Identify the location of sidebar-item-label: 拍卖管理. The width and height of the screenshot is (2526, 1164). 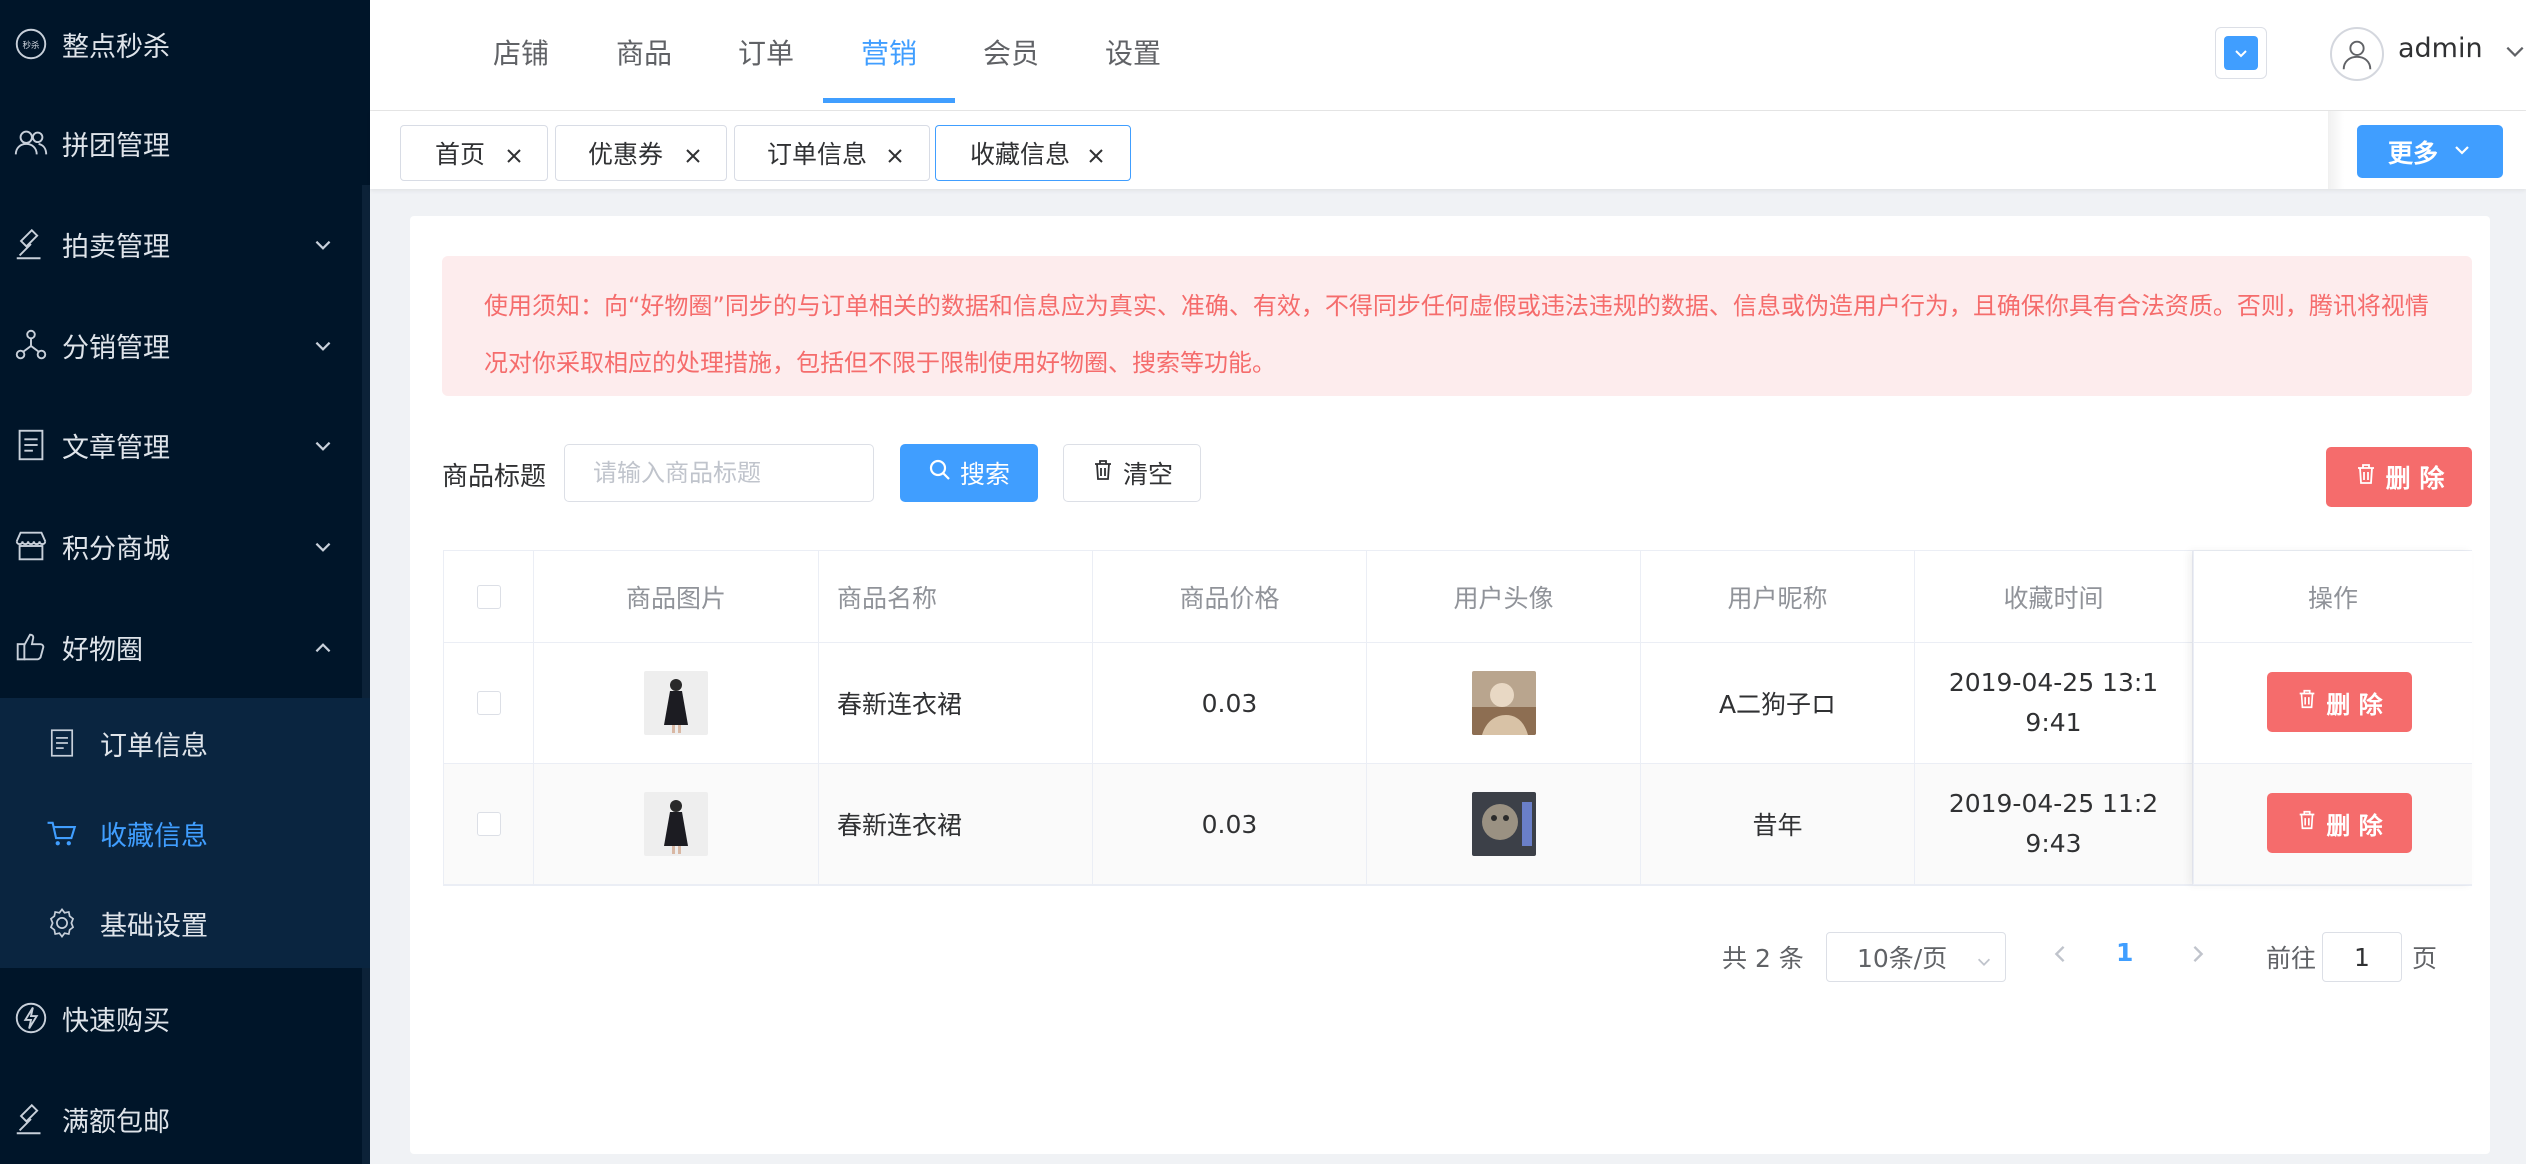
(116, 247).